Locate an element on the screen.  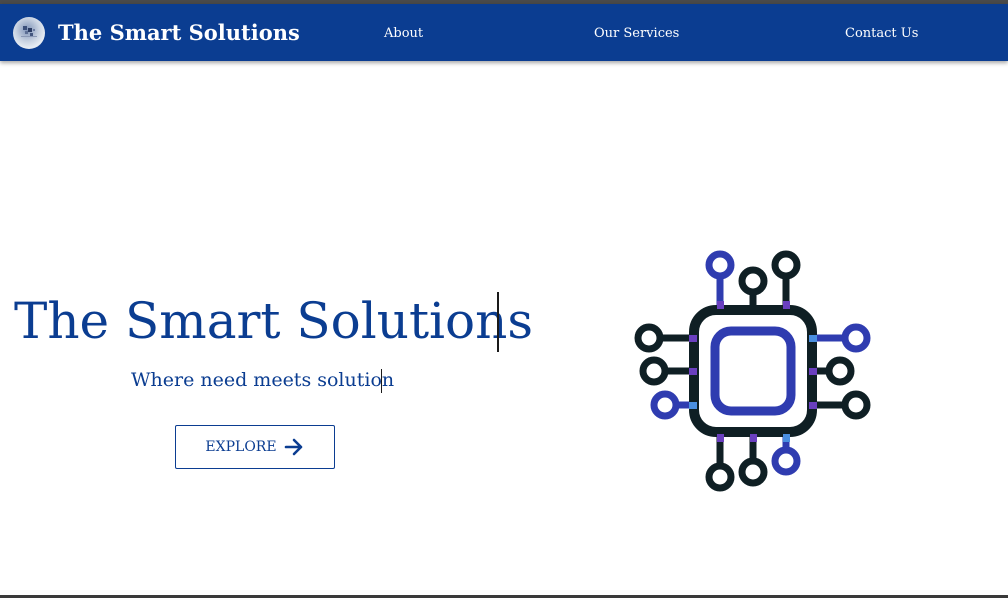
hero-subtitle: Where need meets solution is located at coordinates (263, 380).